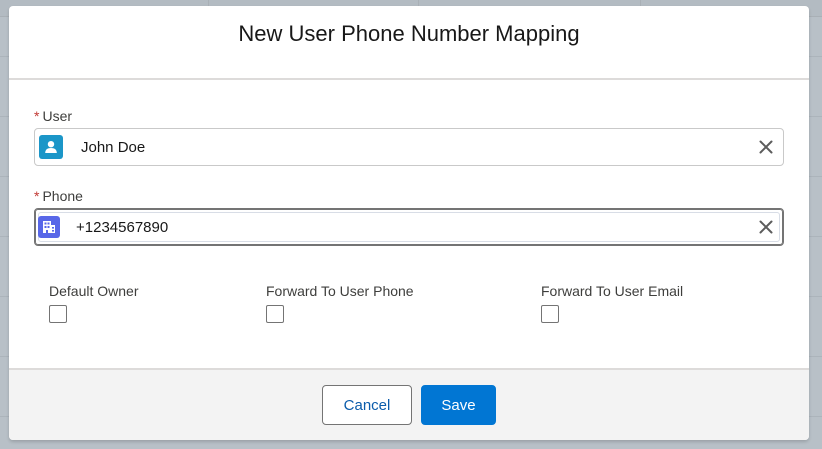 The height and width of the screenshot is (449, 822). I want to click on phone-field: * Phone +1234567890, so click(409, 216).